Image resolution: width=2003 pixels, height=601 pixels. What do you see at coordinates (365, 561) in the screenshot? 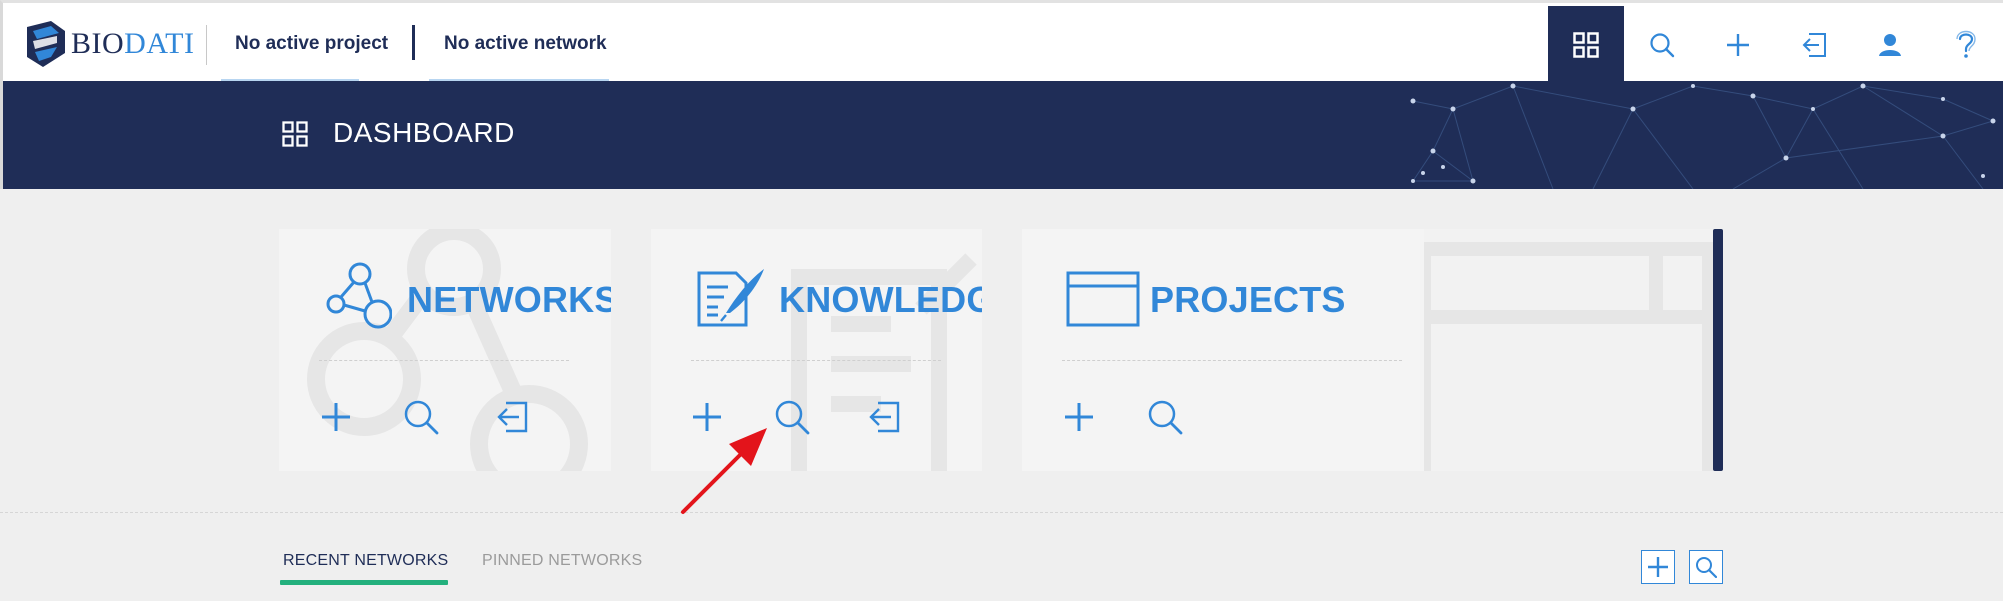
I see `tab-recent-networks: RECENT NETWORKS` at bounding box center [365, 561].